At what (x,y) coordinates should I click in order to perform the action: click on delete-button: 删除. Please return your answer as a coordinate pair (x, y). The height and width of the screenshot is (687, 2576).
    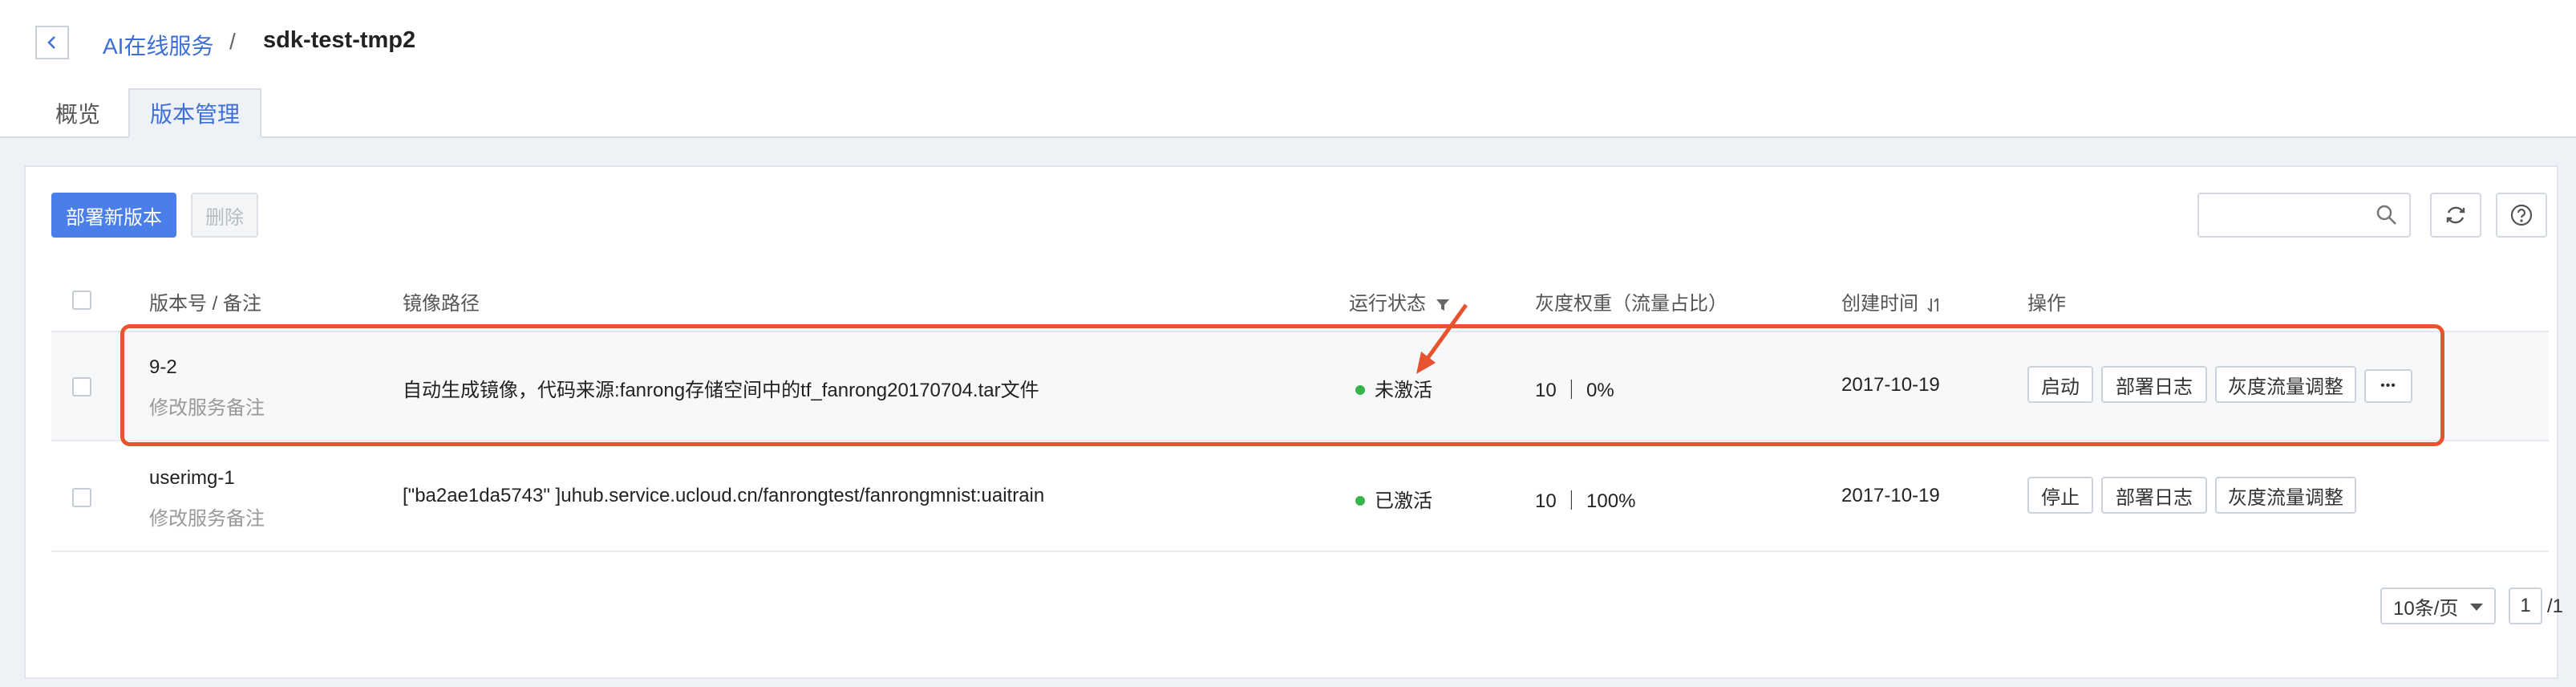
    Looking at the image, I should click on (224, 215).